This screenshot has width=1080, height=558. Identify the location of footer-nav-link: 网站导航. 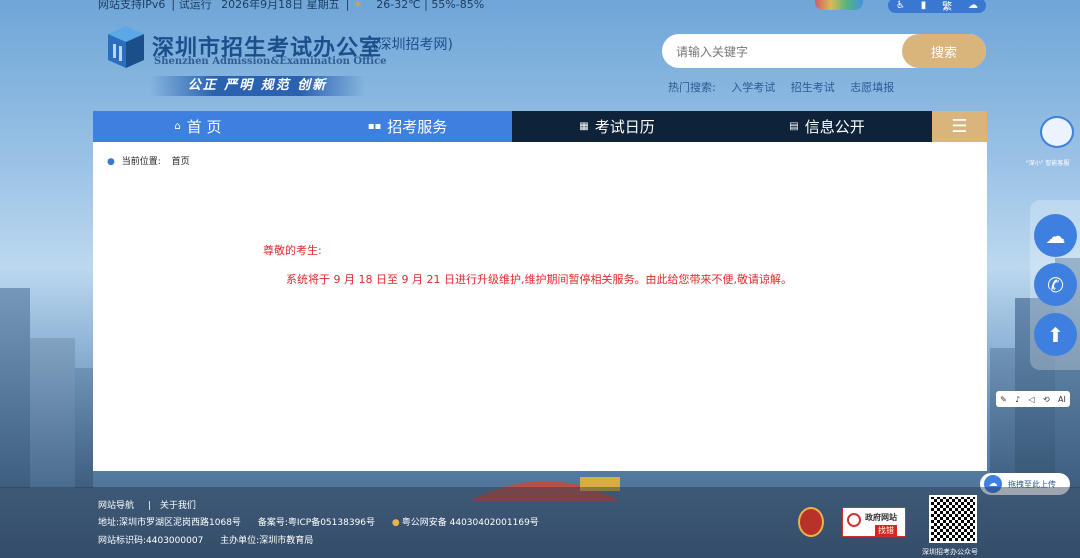
(116, 506).